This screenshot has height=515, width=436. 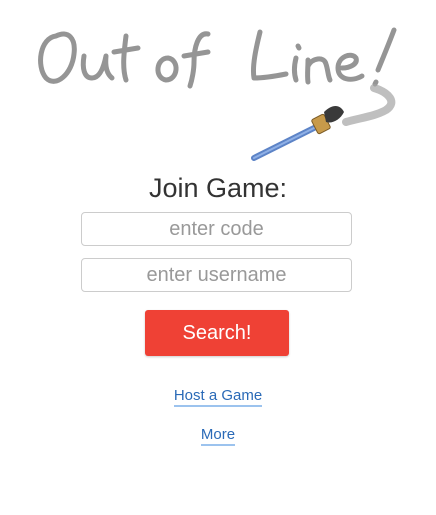 What do you see at coordinates (216, 275) in the screenshot?
I see `username-input` at bounding box center [216, 275].